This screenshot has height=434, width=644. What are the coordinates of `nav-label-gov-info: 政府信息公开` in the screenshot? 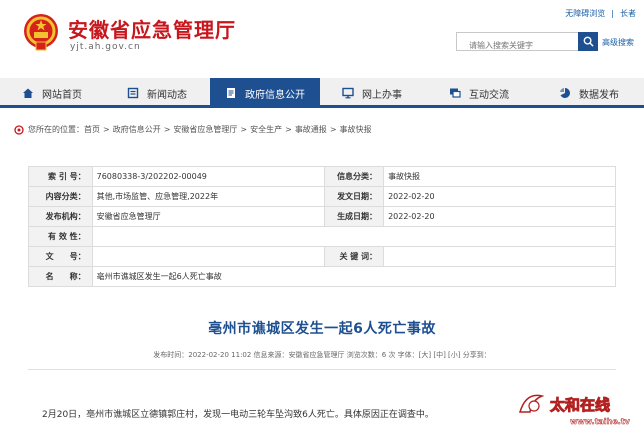 It's located at (275, 95).